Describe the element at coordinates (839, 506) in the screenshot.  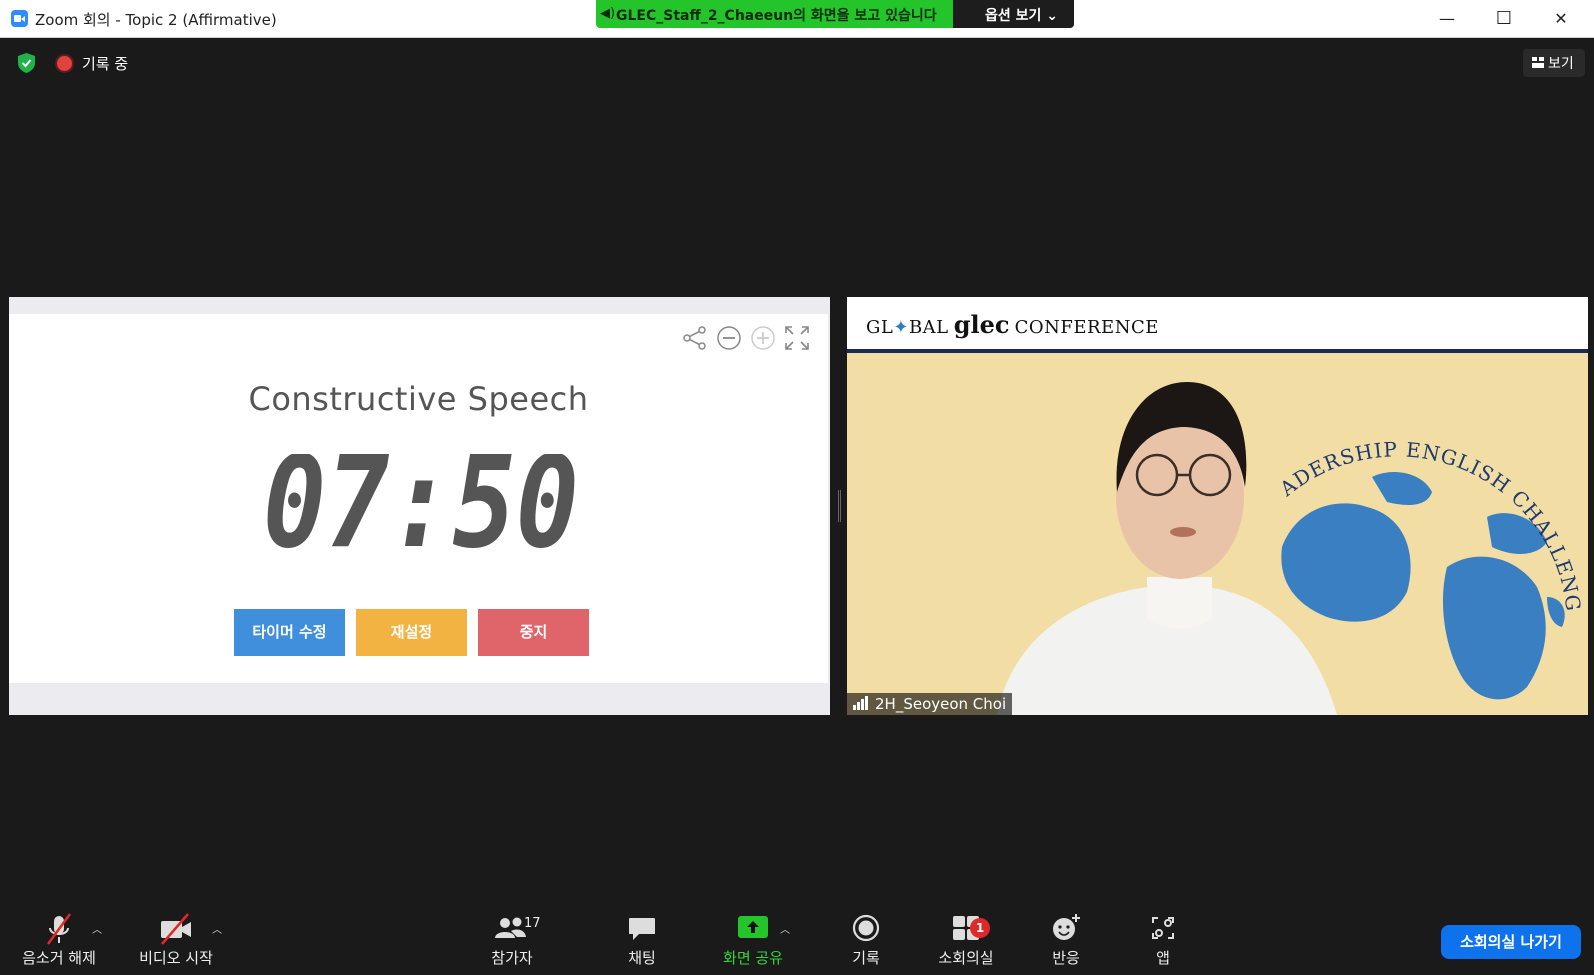
I see `pane-splitter-handle` at that location.